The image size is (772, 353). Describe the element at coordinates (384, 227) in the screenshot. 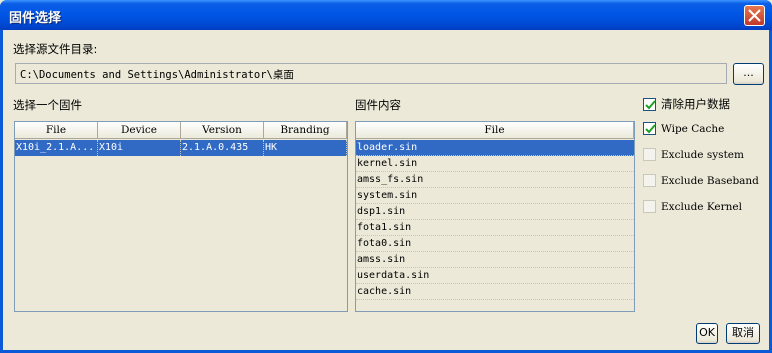

I see `file-name: fota1.sin` at that location.